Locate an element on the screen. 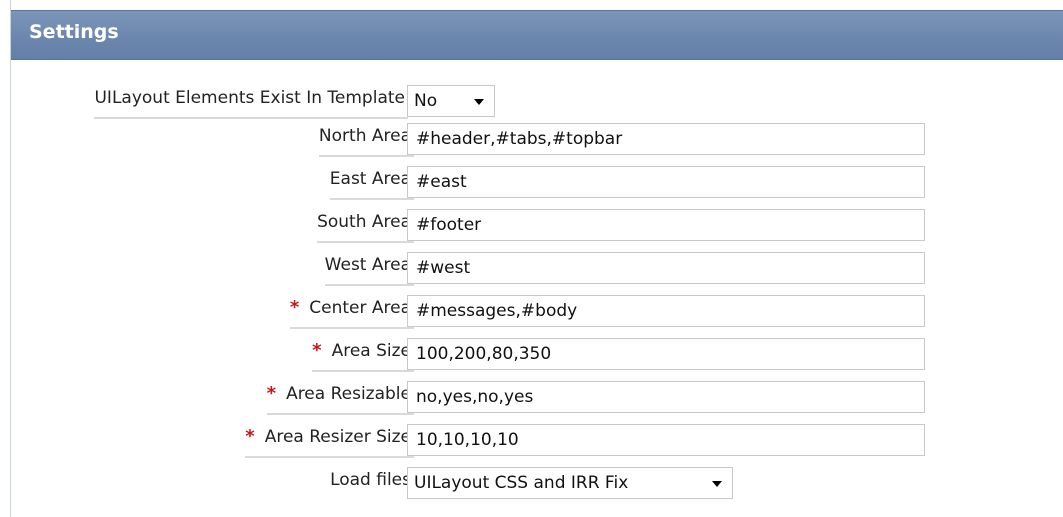 The width and height of the screenshot is (1063, 517). elements-exist-value: No is located at coordinates (426, 101).